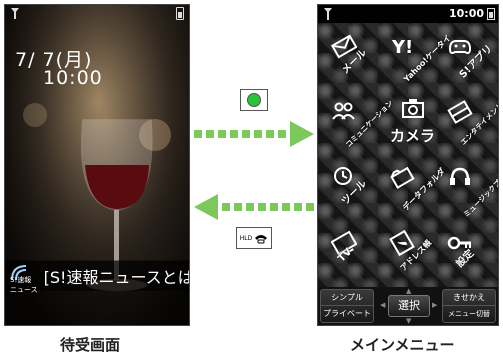 The height and width of the screenshot is (361, 503). I want to click on left-arrow-icon: ◀, so click(383, 305).